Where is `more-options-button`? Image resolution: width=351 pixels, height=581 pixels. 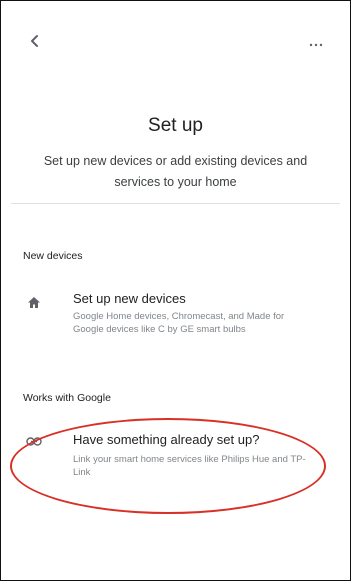
more-options-button is located at coordinates (316, 43).